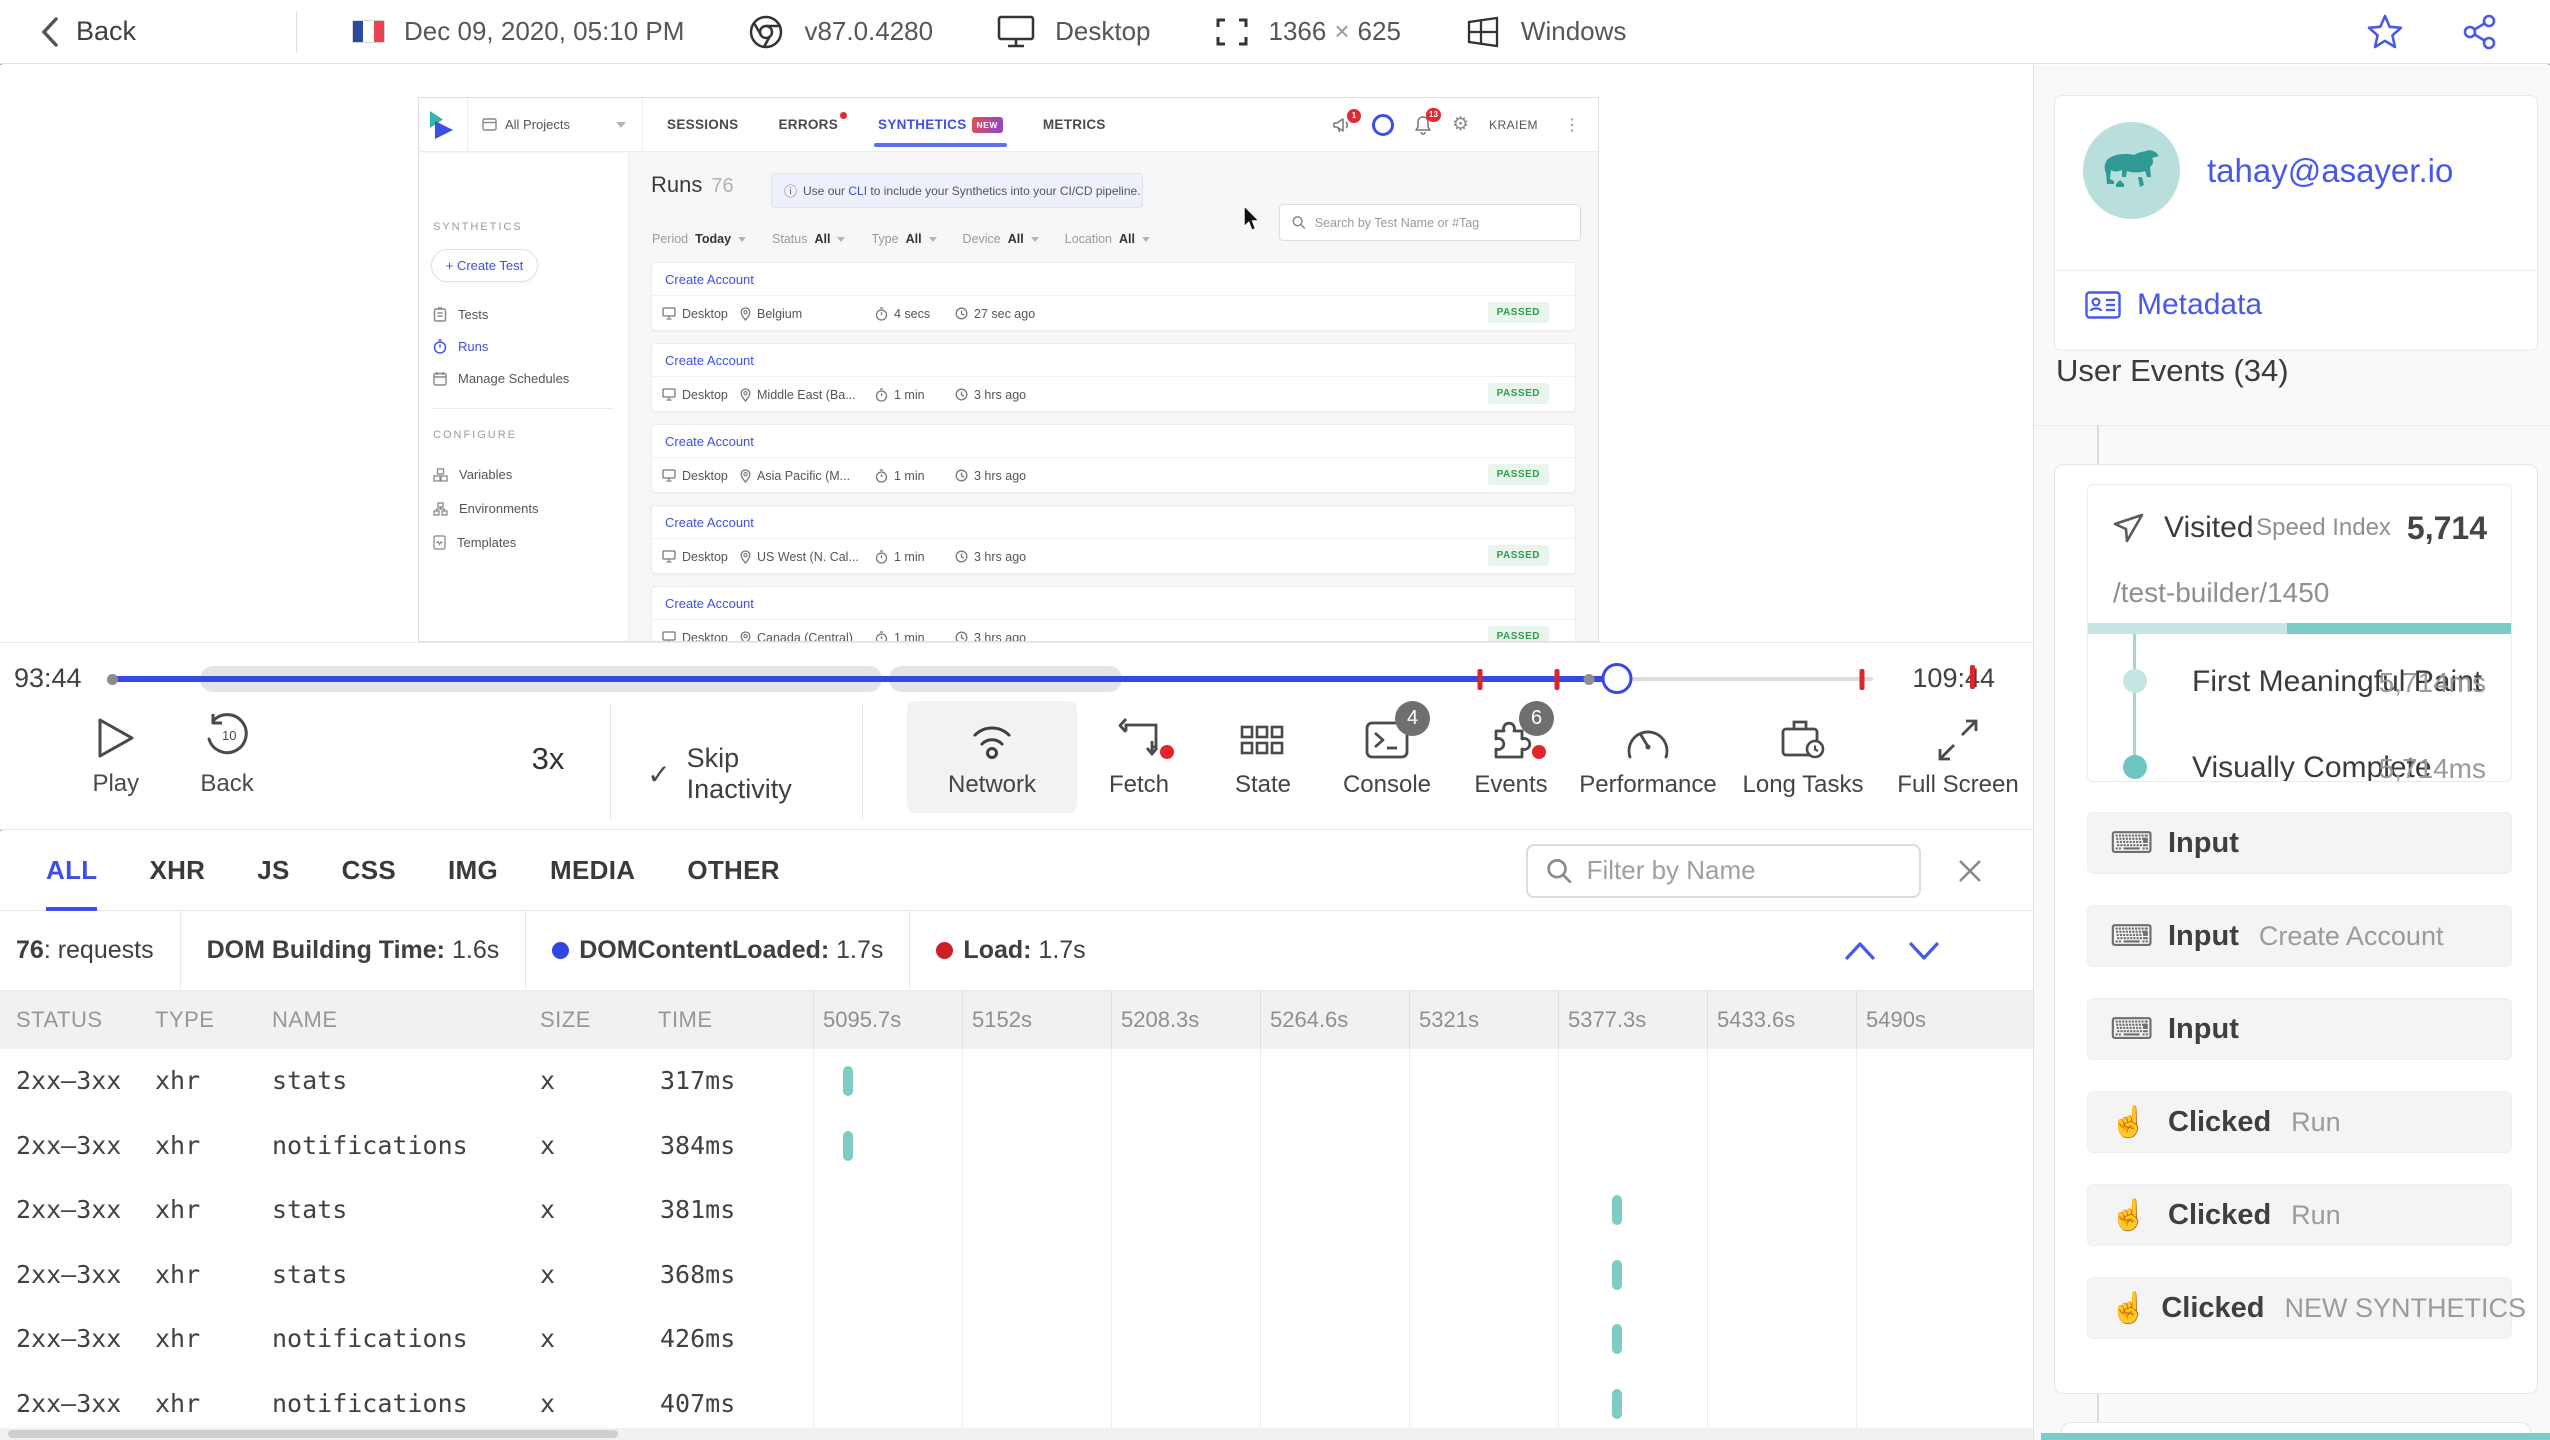 This screenshot has height=1440, width=2550. What do you see at coordinates (59, 1020) in the screenshot?
I see `column-status: STATUS` at bounding box center [59, 1020].